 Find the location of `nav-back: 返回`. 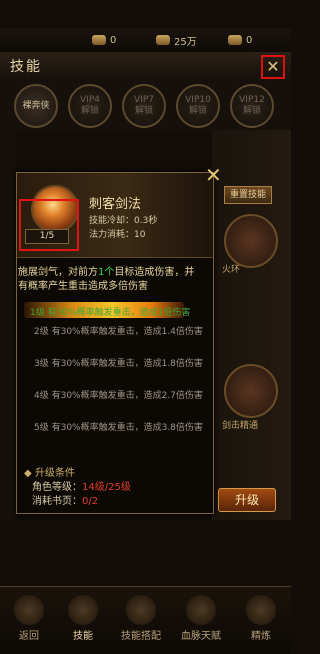

nav-back: 返回 is located at coordinates (29, 634).